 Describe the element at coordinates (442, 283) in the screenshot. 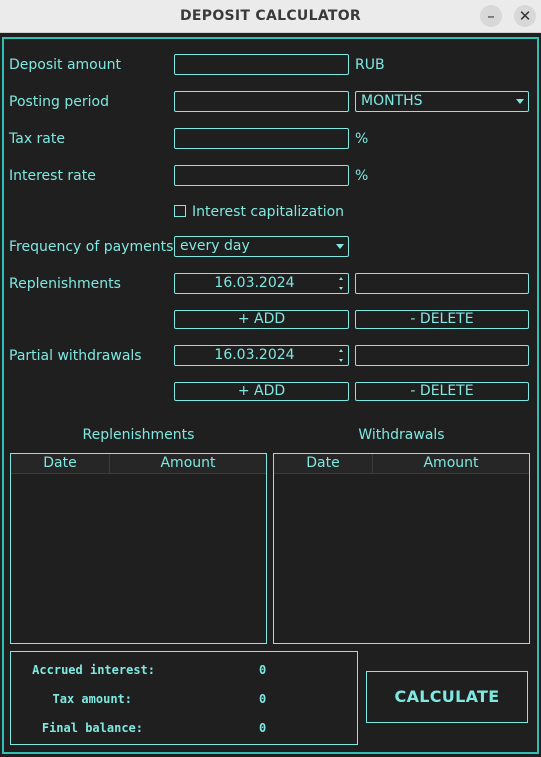

I see `replenishment-amount-input` at that location.